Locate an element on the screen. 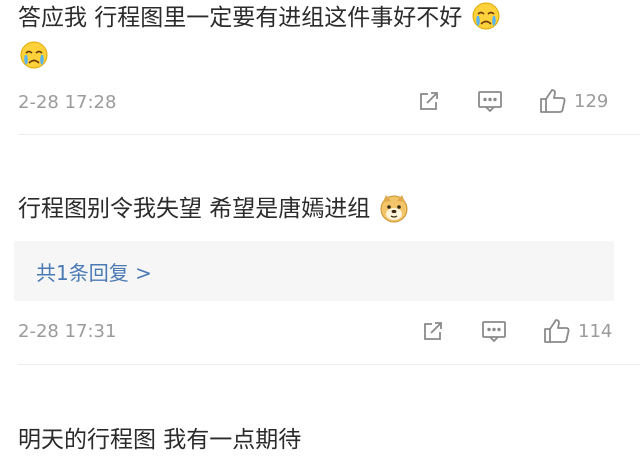  comment-3-text: 明天的行程图 我有一点期待 is located at coordinates (159, 440).